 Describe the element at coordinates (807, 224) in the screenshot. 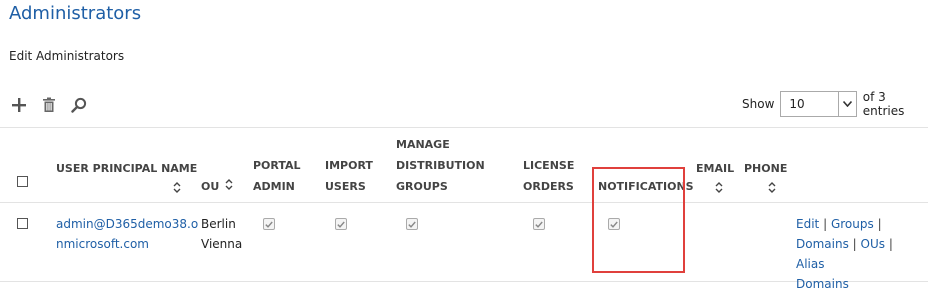

I see `edit-link: Edit` at that location.